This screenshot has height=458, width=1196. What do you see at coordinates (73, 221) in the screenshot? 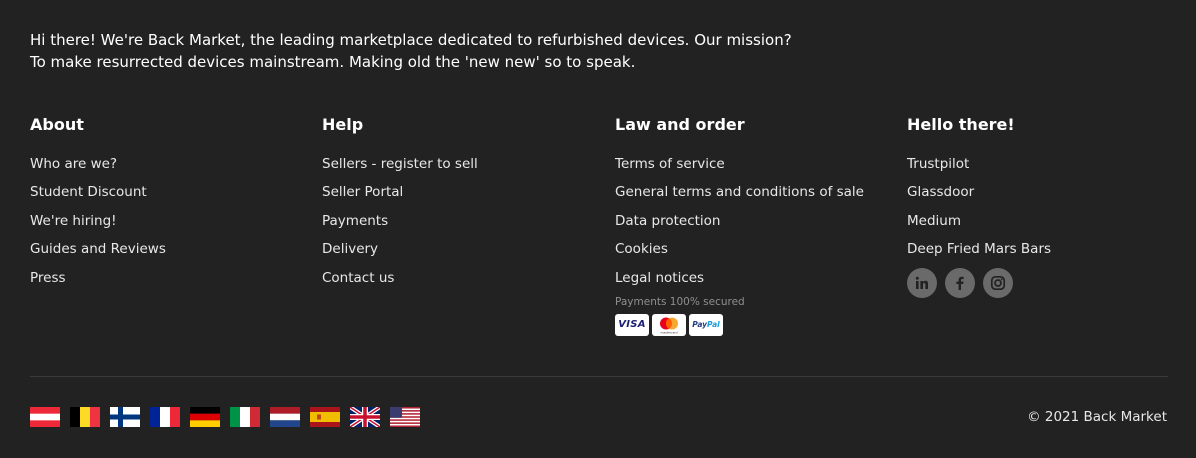
I see `link-were-hiring: We're hiring!` at bounding box center [73, 221].